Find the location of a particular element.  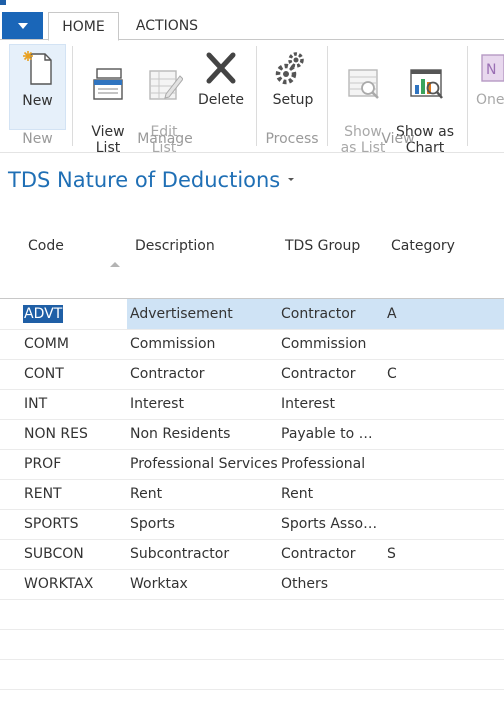

onenote-label: One is located at coordinates (490, 100).